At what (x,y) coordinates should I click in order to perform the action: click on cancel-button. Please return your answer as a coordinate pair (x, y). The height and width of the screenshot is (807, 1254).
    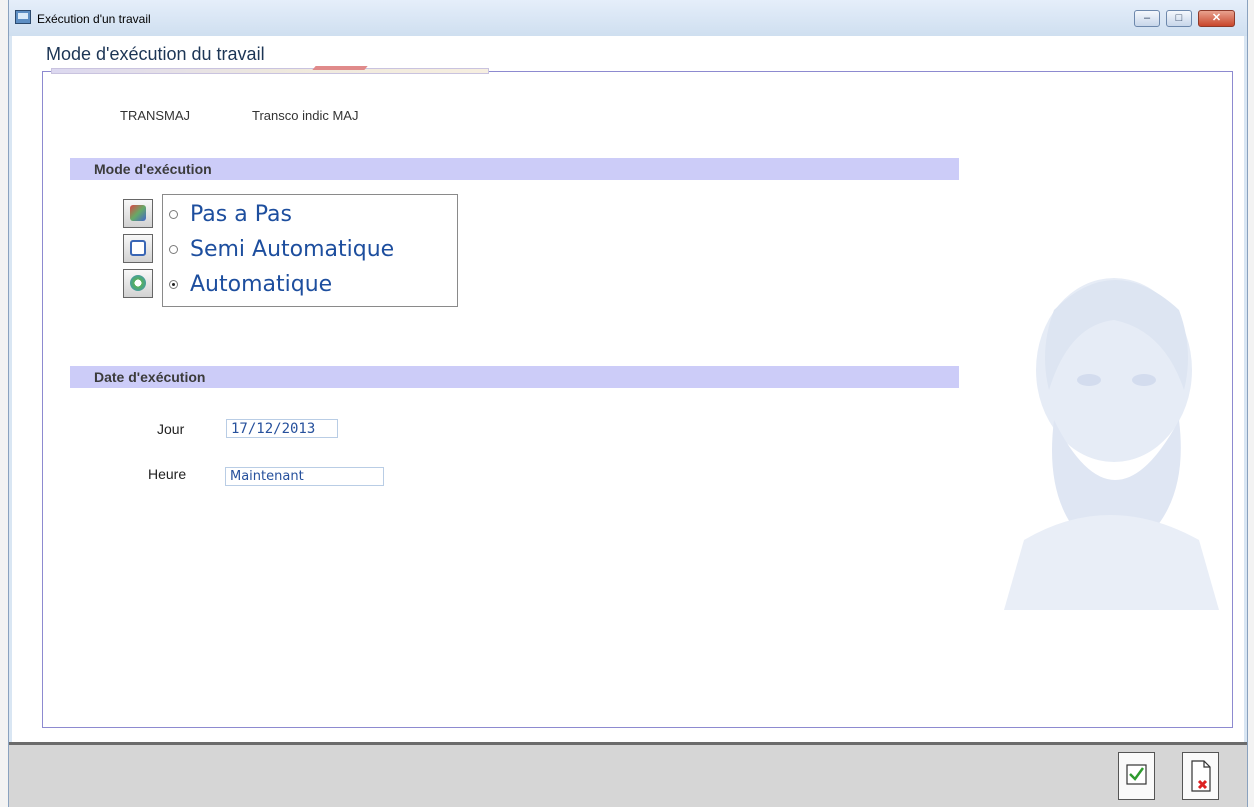
    Looking at the image, I should click on (1200, 776).